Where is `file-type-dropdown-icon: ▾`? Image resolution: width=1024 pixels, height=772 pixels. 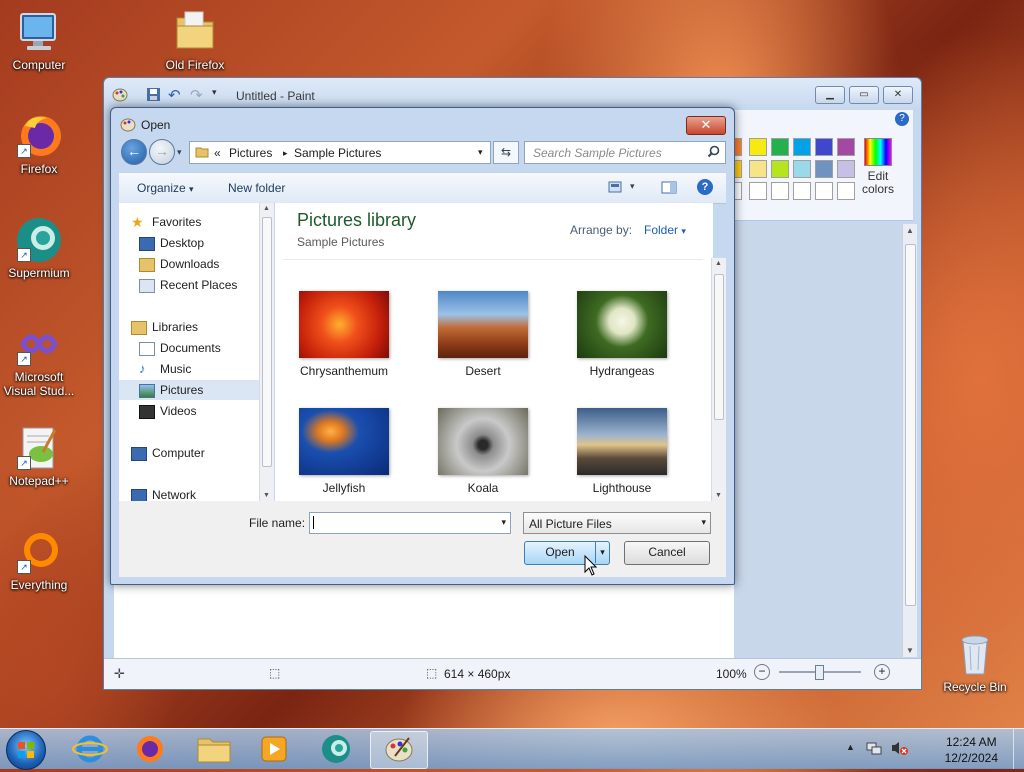 file-type-dropdown-icon: ▾ is located at coordinates (703, 522).